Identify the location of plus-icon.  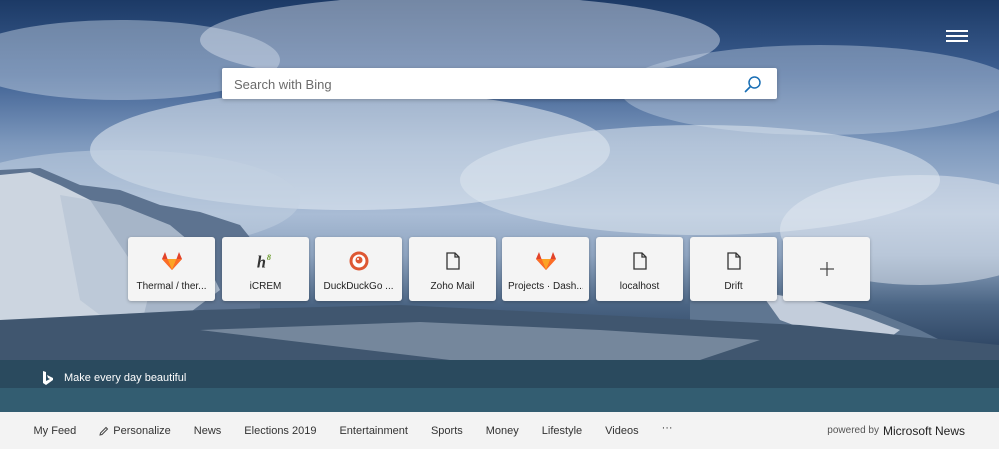
(827, 269).